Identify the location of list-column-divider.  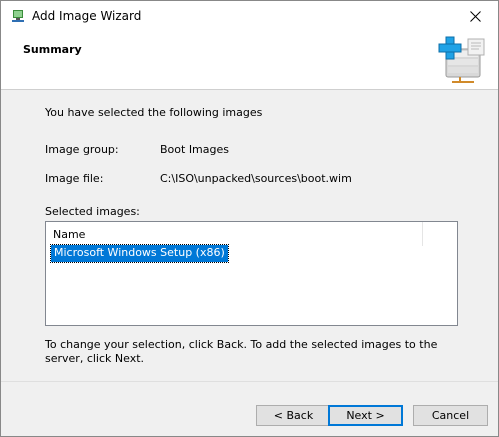
(422, 234).